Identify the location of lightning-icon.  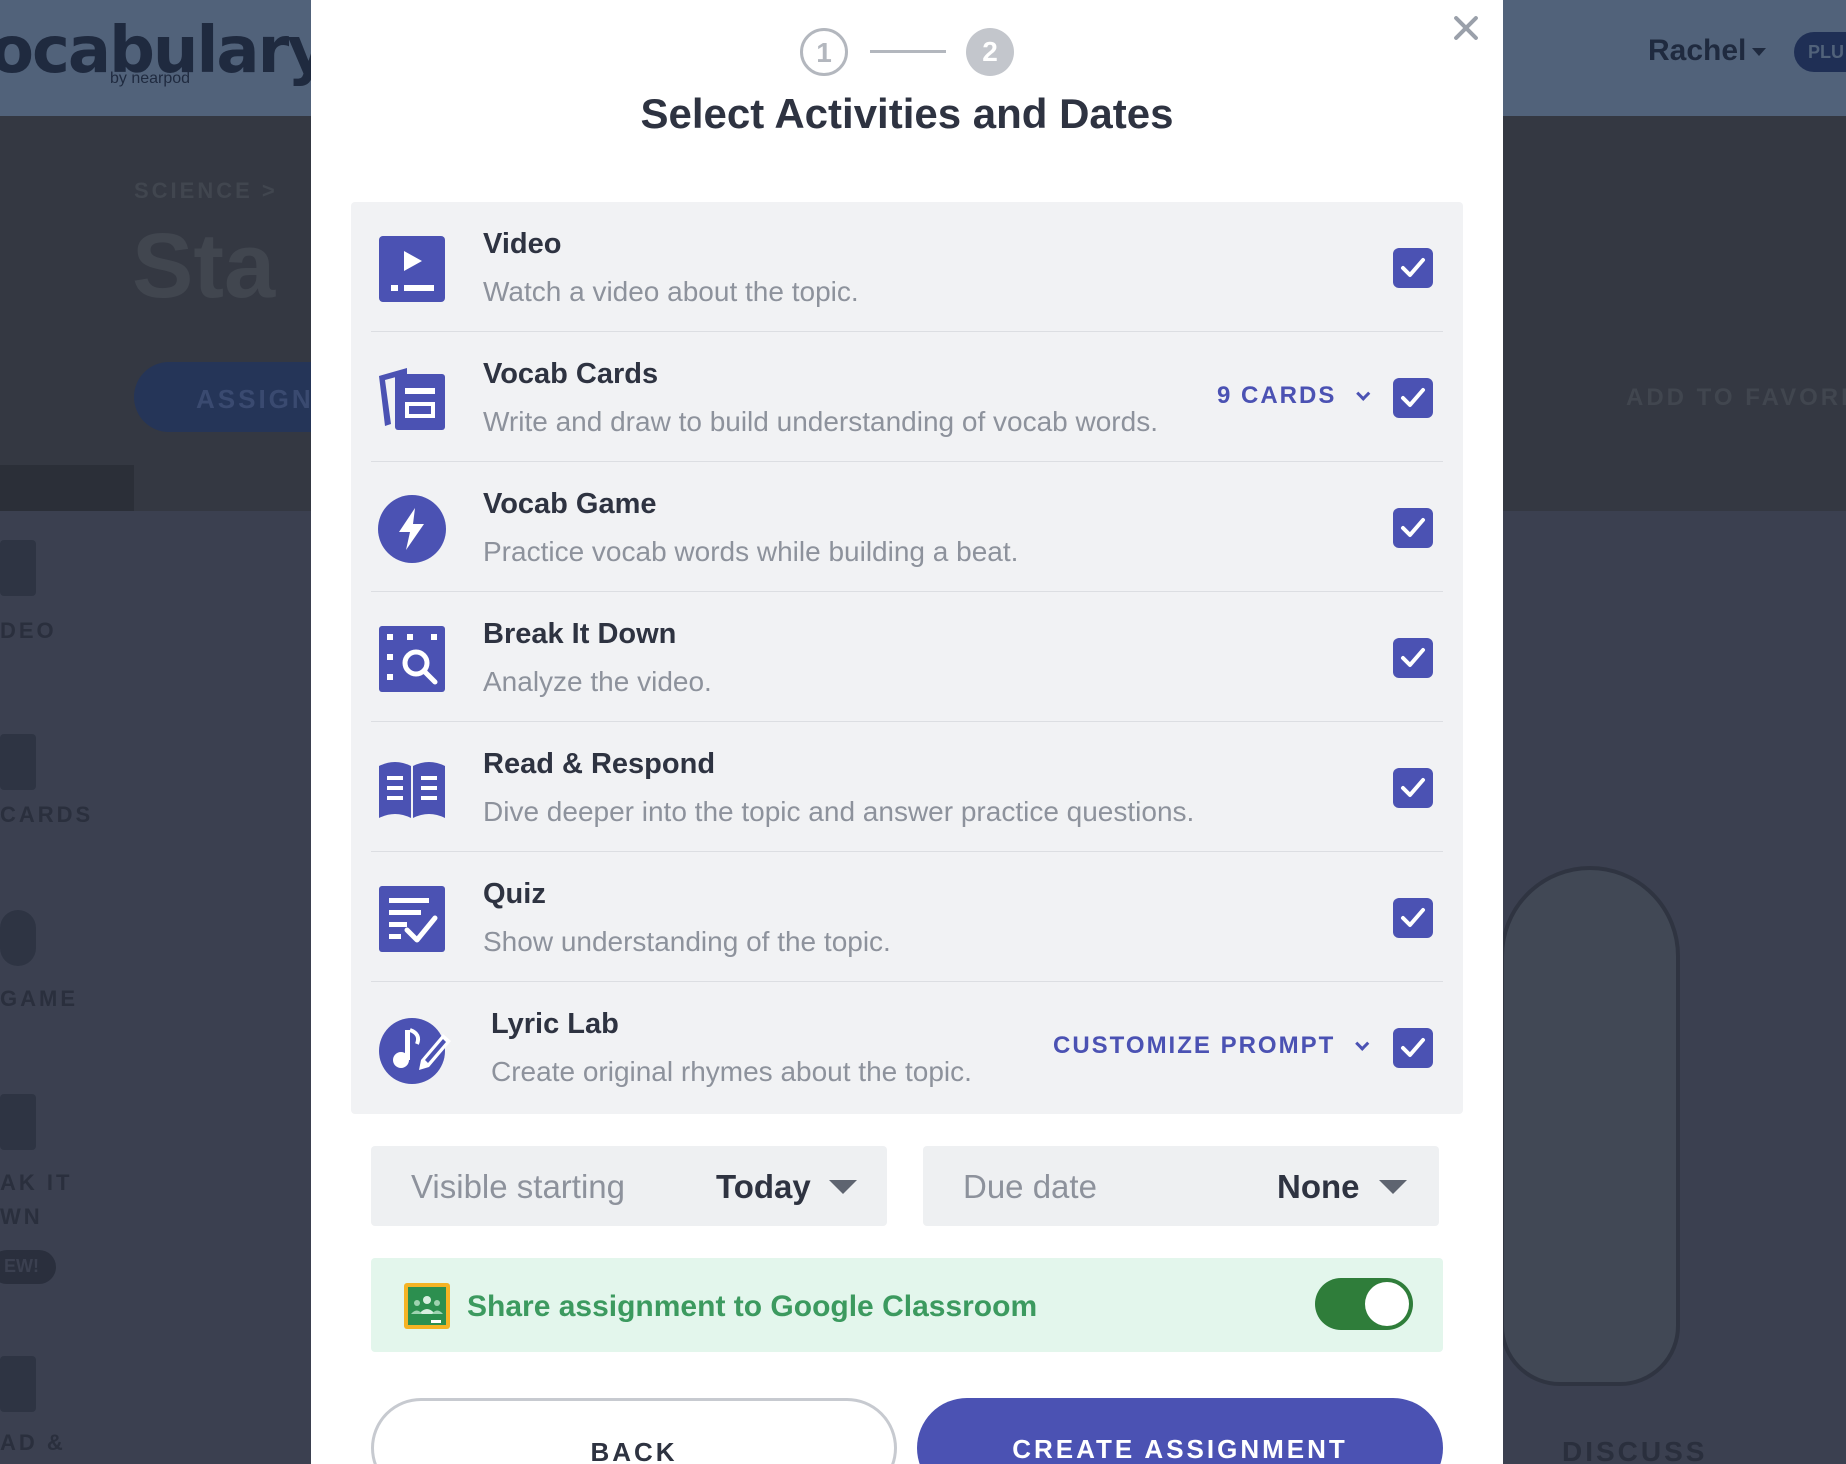
(412, 529).